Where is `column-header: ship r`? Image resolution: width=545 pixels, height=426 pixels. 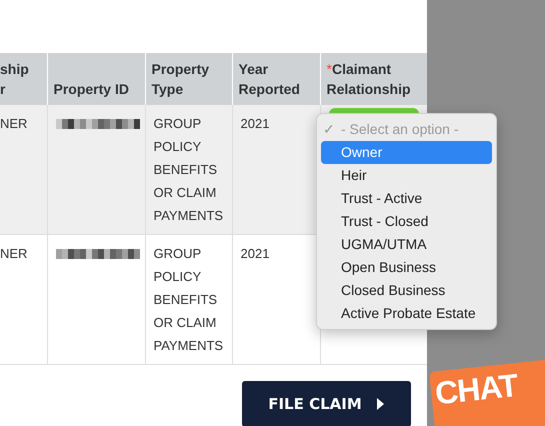 column-header: ship r is located at coordinates (23, 79).